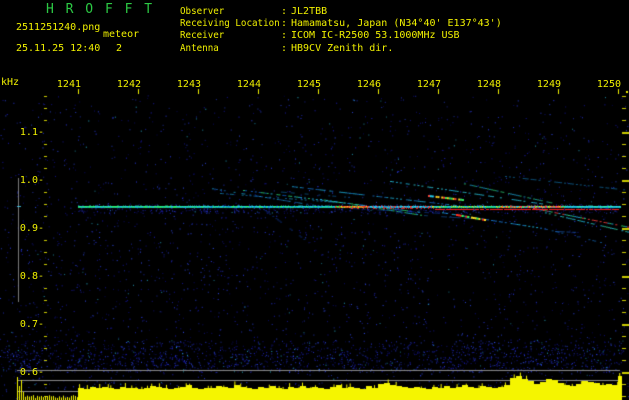 Image resolution: width=629 pixels, height=400 pixels. I want to click on time-tick-label: 1249, so click(548, 84).